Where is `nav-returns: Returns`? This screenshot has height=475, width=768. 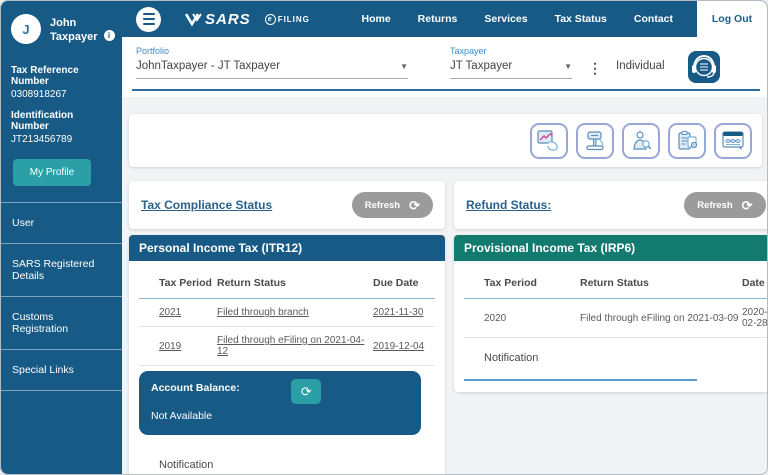 nav-returns: Returns is located at coordinates (438, 19).